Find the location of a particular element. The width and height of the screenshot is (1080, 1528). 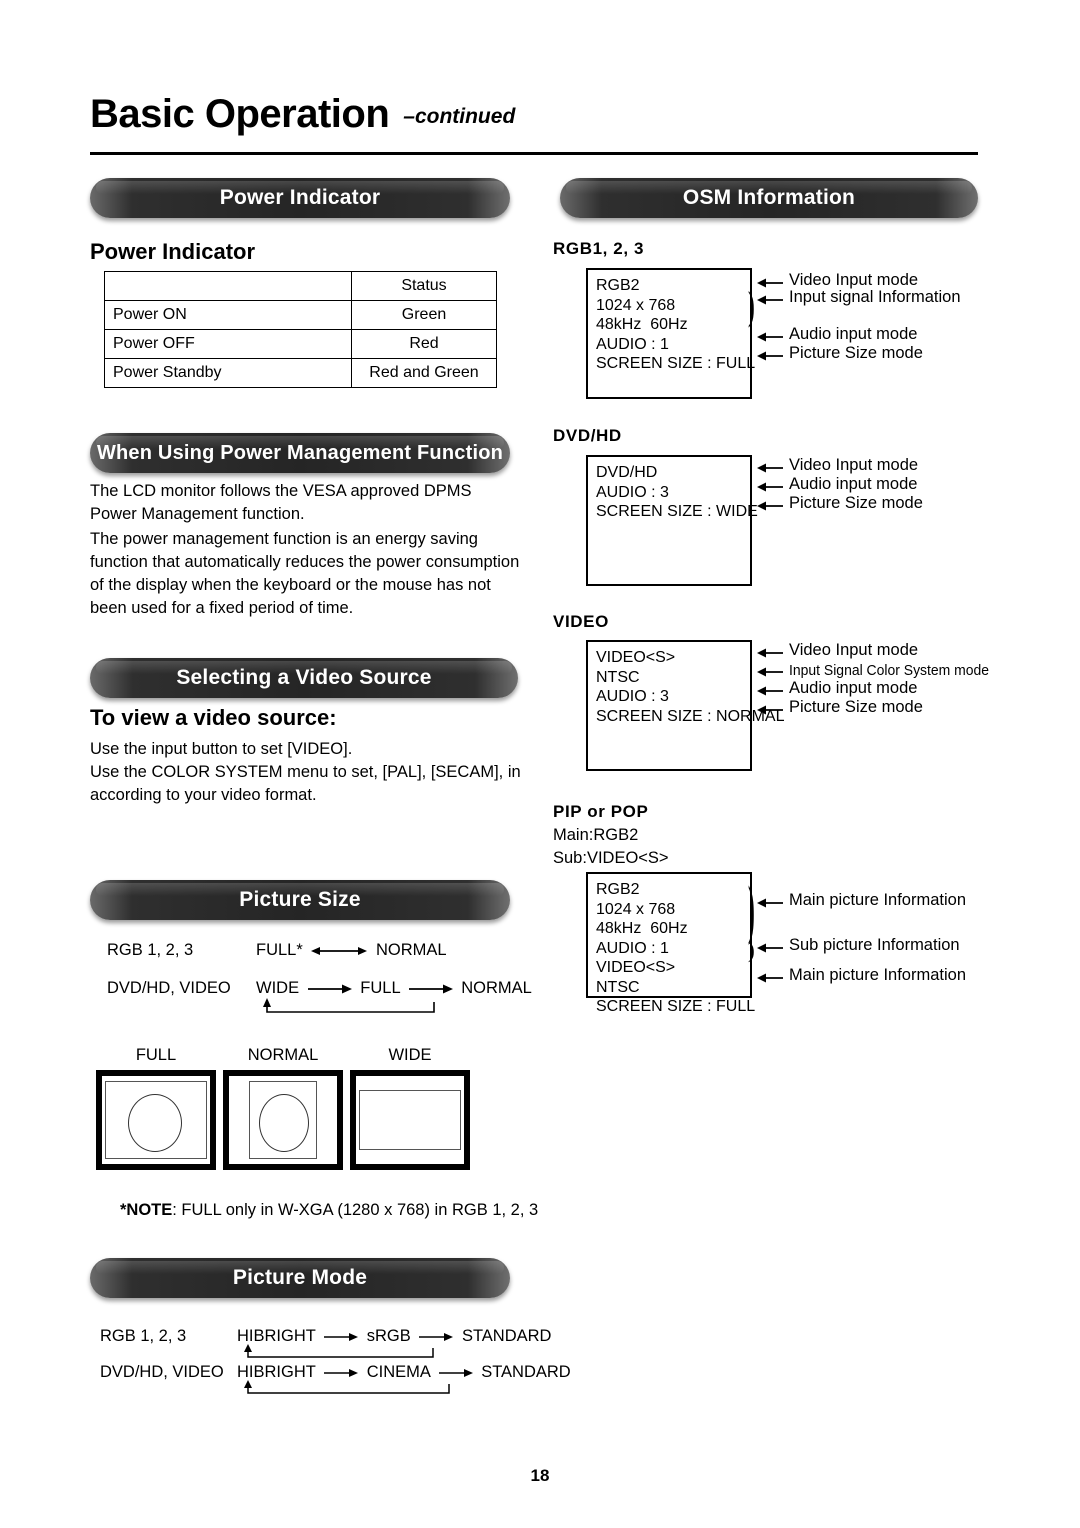

illustration-inner-frame is located at coordinates (410, 1120).